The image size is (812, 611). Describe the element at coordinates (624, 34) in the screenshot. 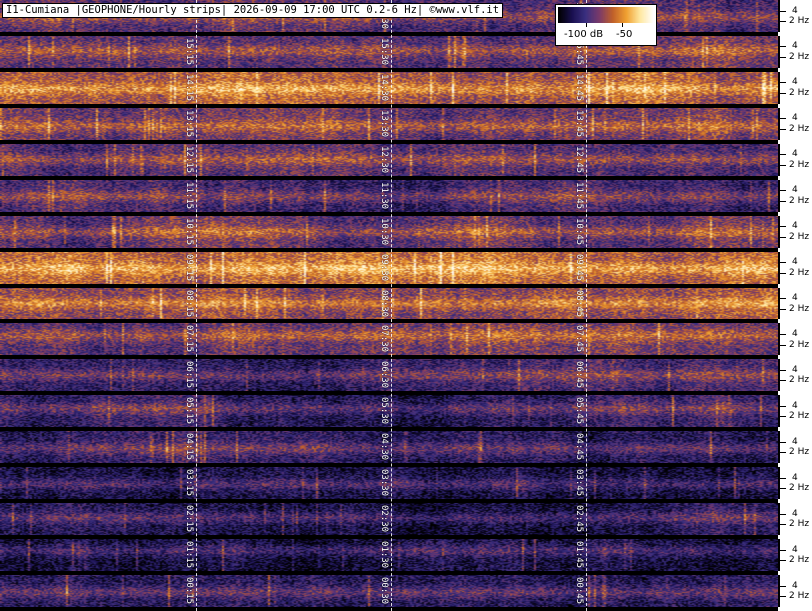

I see `legend-high-label: -50` at that location.